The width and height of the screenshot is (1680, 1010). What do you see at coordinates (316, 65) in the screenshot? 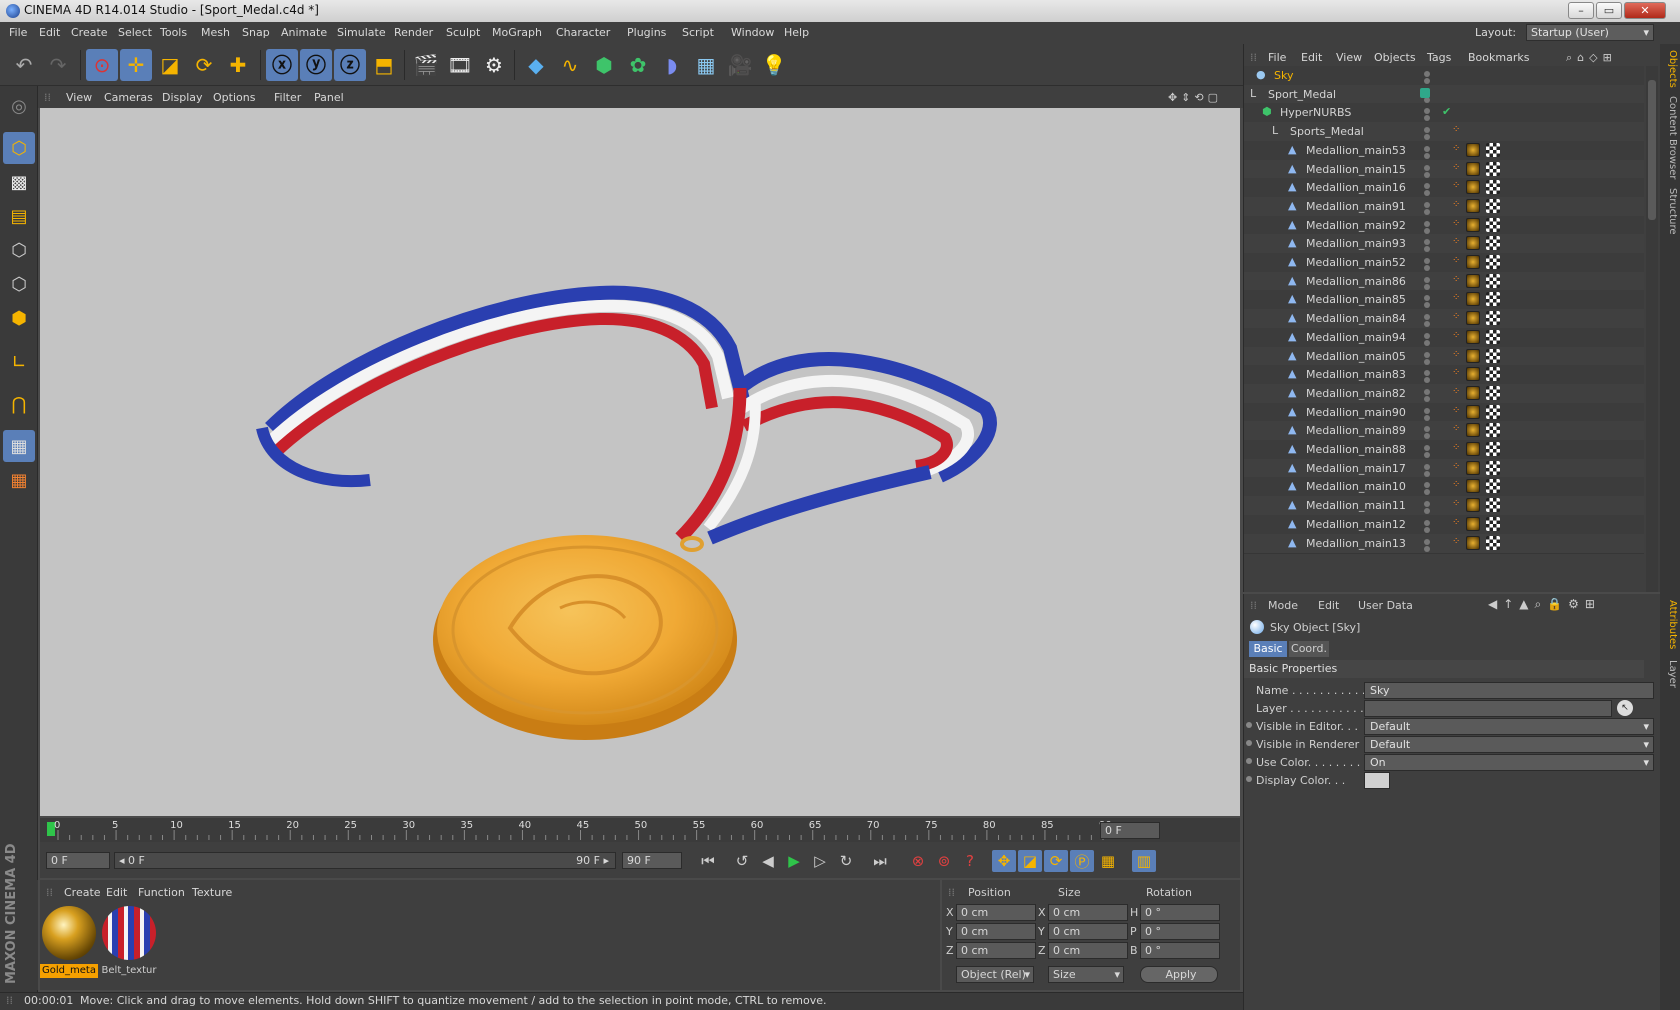
I see `y-axis-lock-icon: ⓨ` at bounding box center [316, 65].